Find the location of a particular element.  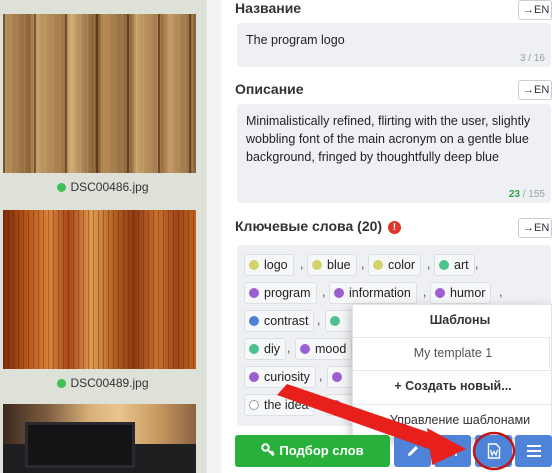

title-text: The program logo is located at coordinates (295, 40).